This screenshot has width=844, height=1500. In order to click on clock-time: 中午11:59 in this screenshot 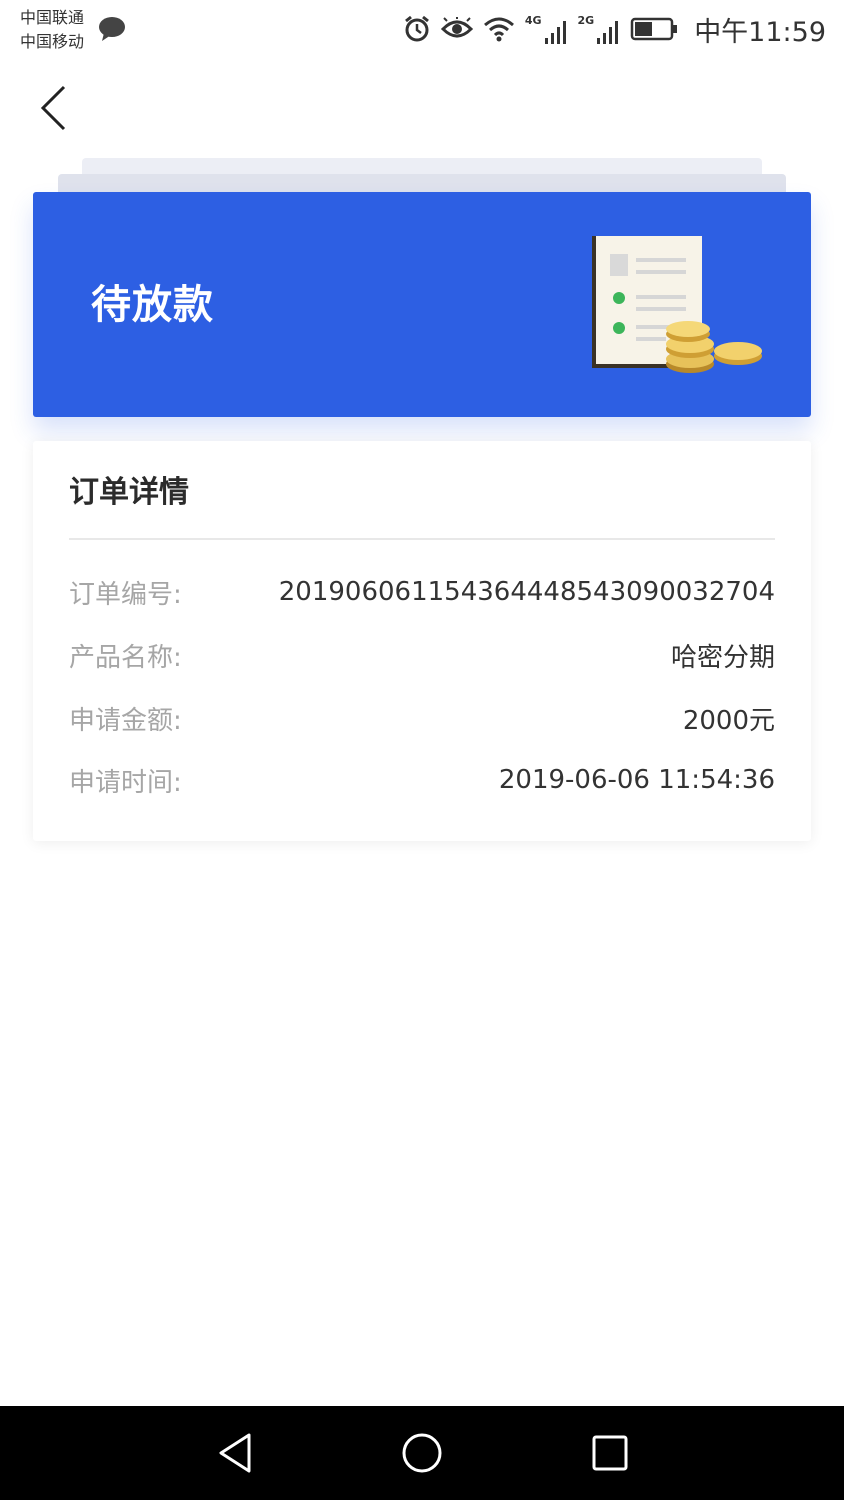, I will do `click(760, 32)`.